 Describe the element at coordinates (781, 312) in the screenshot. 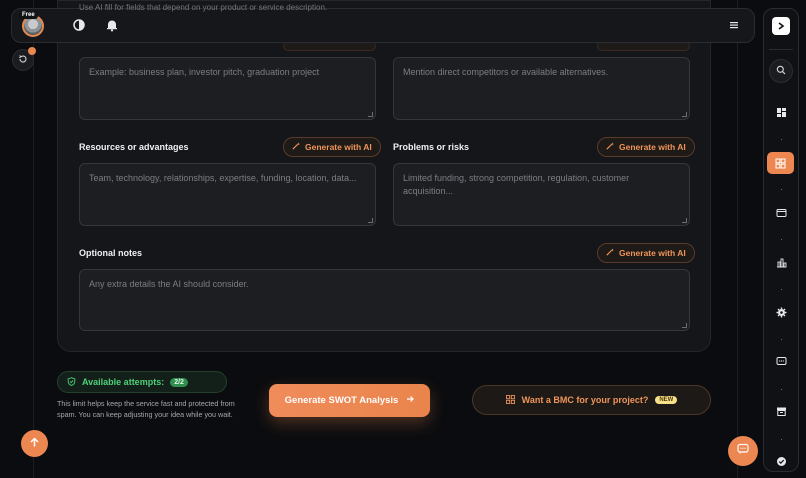

I see `settings-icon` at that location.